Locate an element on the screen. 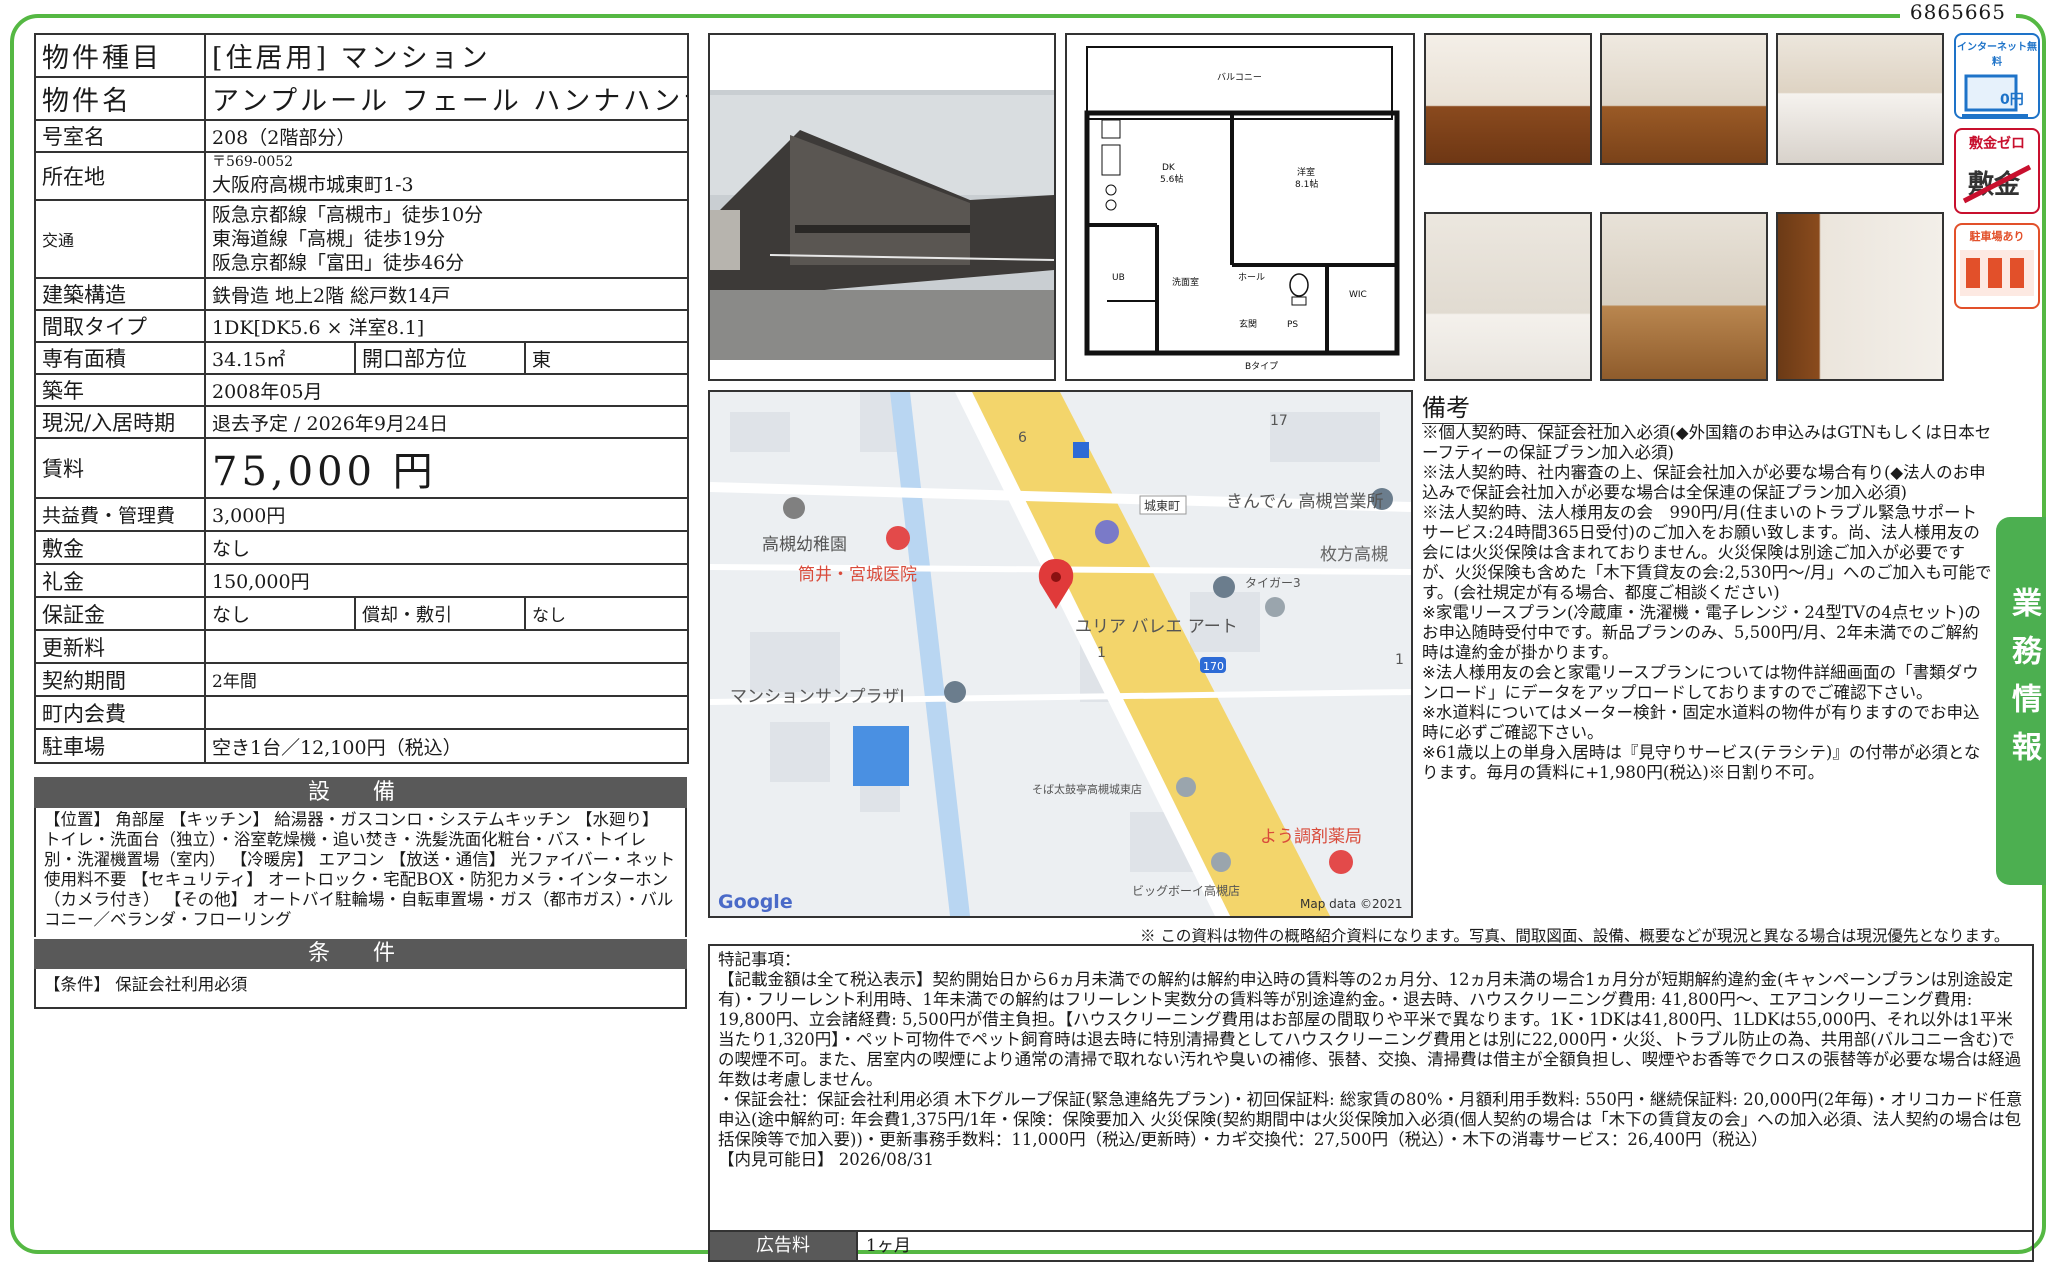 The image size is (2056, 1265). rent-value: 75,000 円 is located at coordinates (446, 468).